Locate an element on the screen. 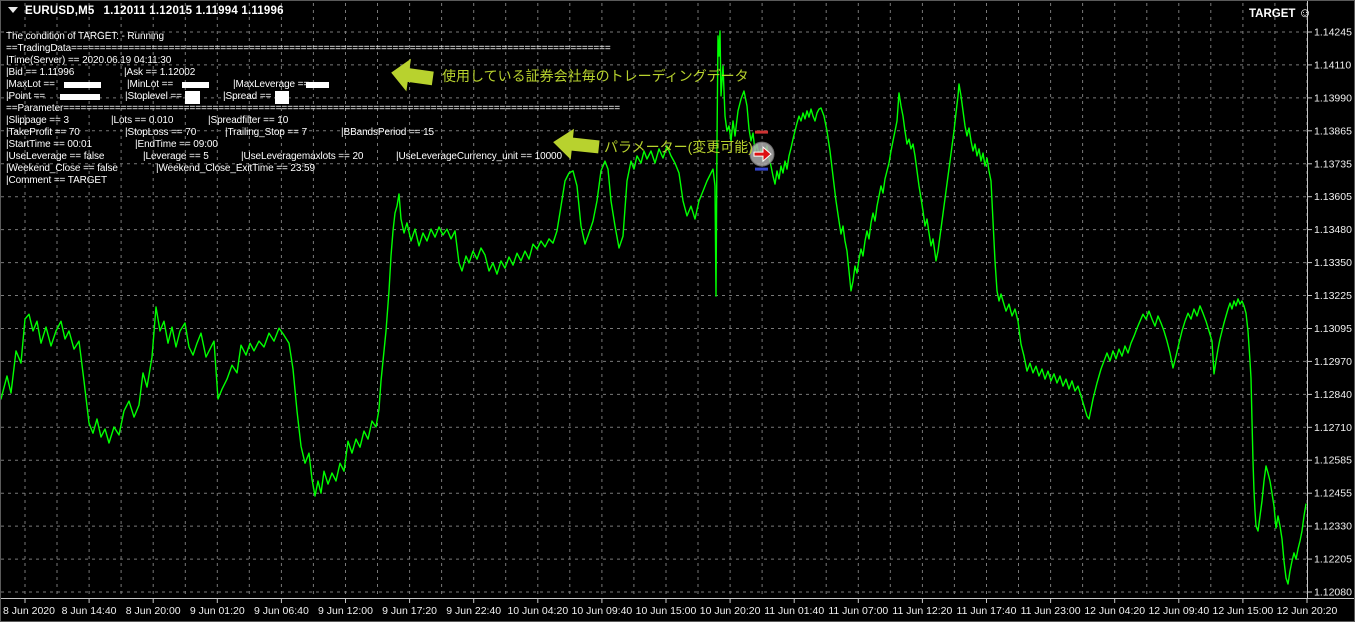  svg-text: 9 Jun 01:20 is located at coordinates (217, 611).